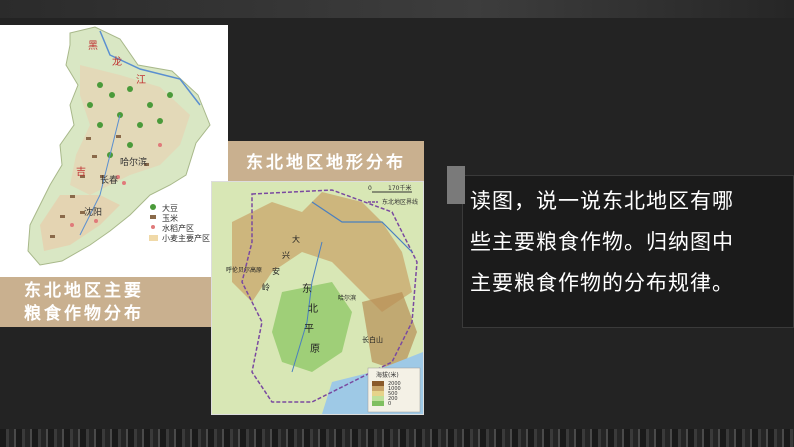 The width and height of the screenshot is (794, 447). What do you see at coordinates (399, 188) in the screenshot?
I see `scale-label: 170千米` at bounding box center [399, 188].